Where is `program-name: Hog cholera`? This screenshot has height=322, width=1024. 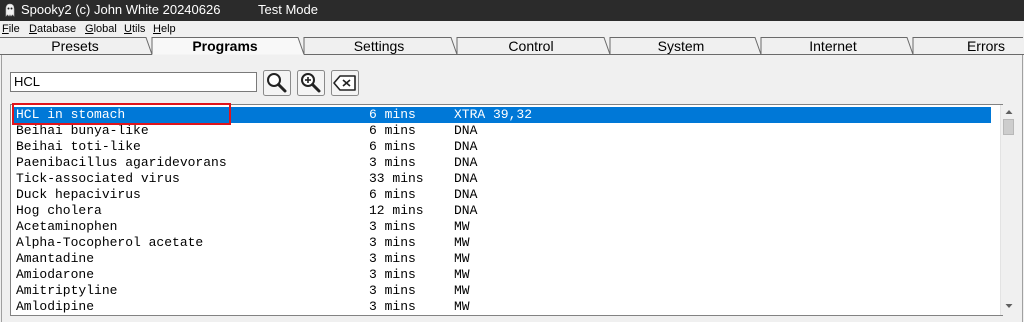
program-name: Hog cholera is located at coordinates (59, 210).